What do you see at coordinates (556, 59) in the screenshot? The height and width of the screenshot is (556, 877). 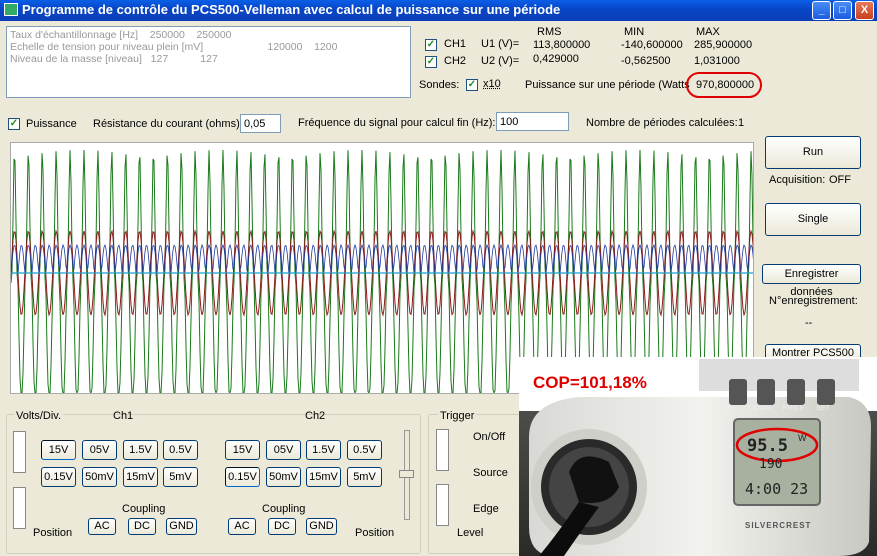 I see `ch2-rms: 0,429000` at bounding box center [556, 59].